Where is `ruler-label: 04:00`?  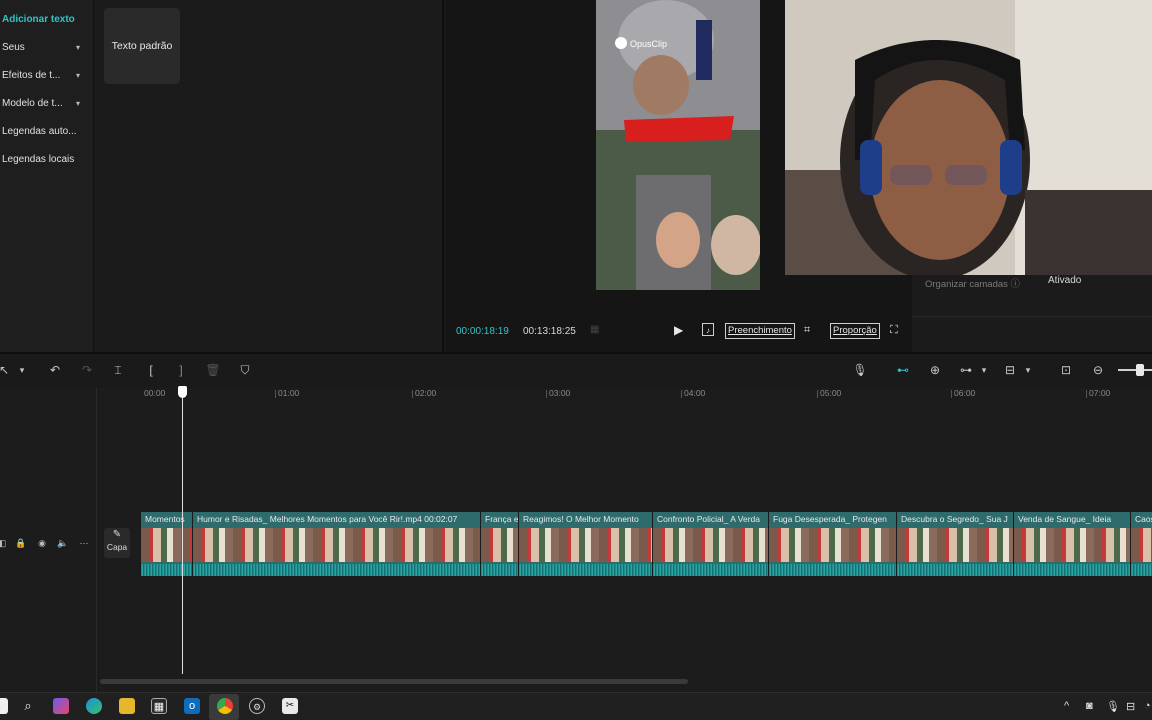
ruler-label: 04:00 is located at coordinates (695, 393).